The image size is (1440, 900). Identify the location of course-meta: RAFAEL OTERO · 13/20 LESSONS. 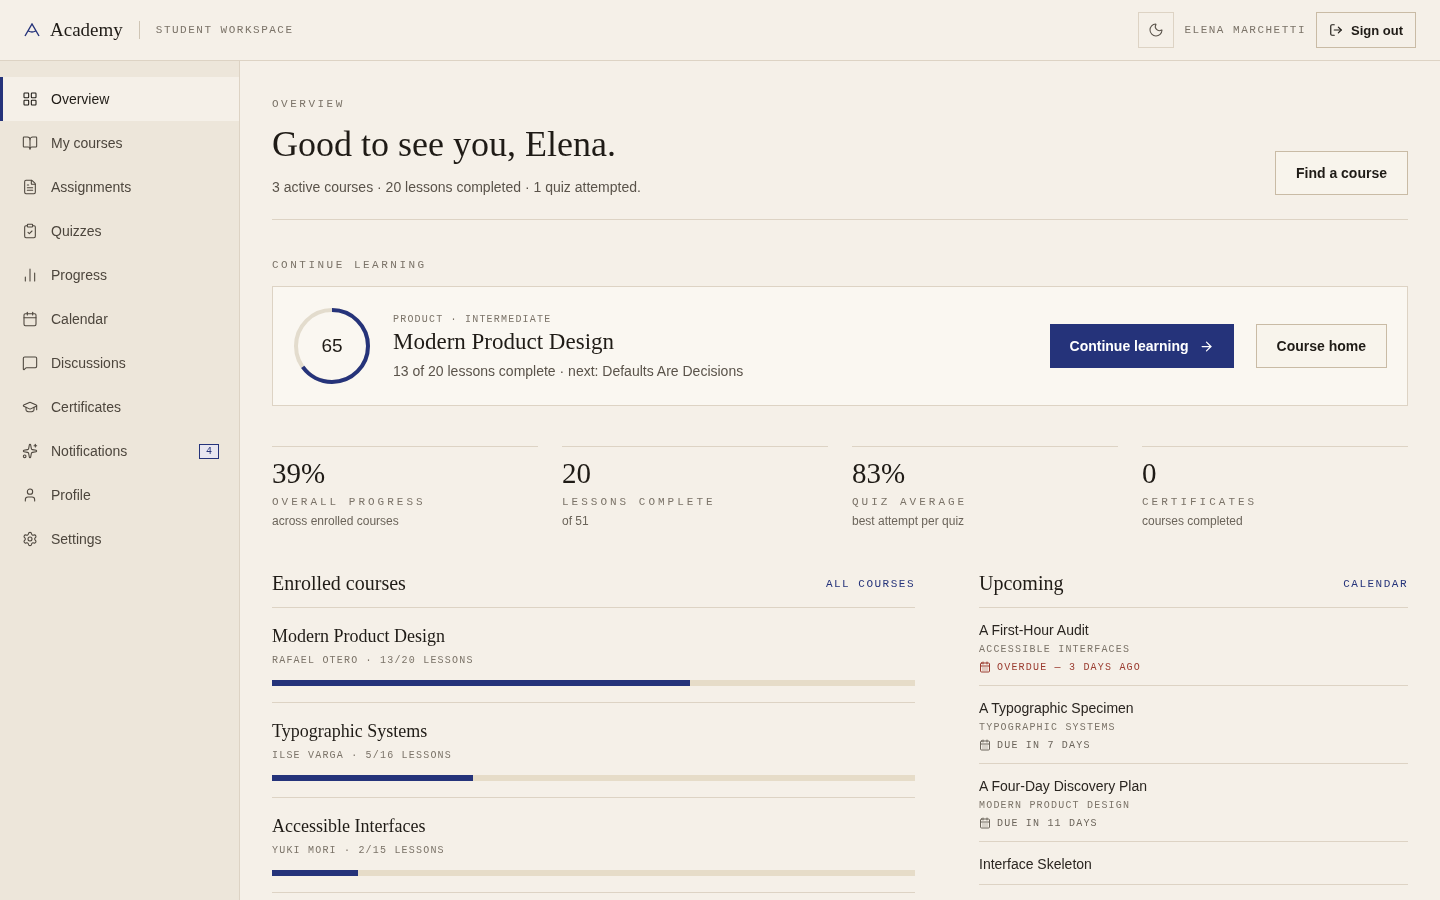
(373, 660).